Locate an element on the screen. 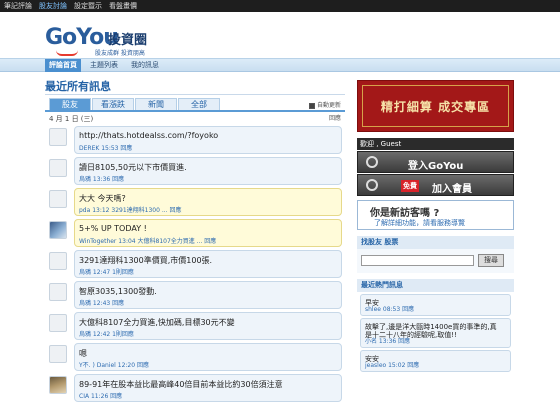 The width and height of the screenshot is (560, 405). banner-text: 精打細算 成交專區 is located at coordinates (435, 107).